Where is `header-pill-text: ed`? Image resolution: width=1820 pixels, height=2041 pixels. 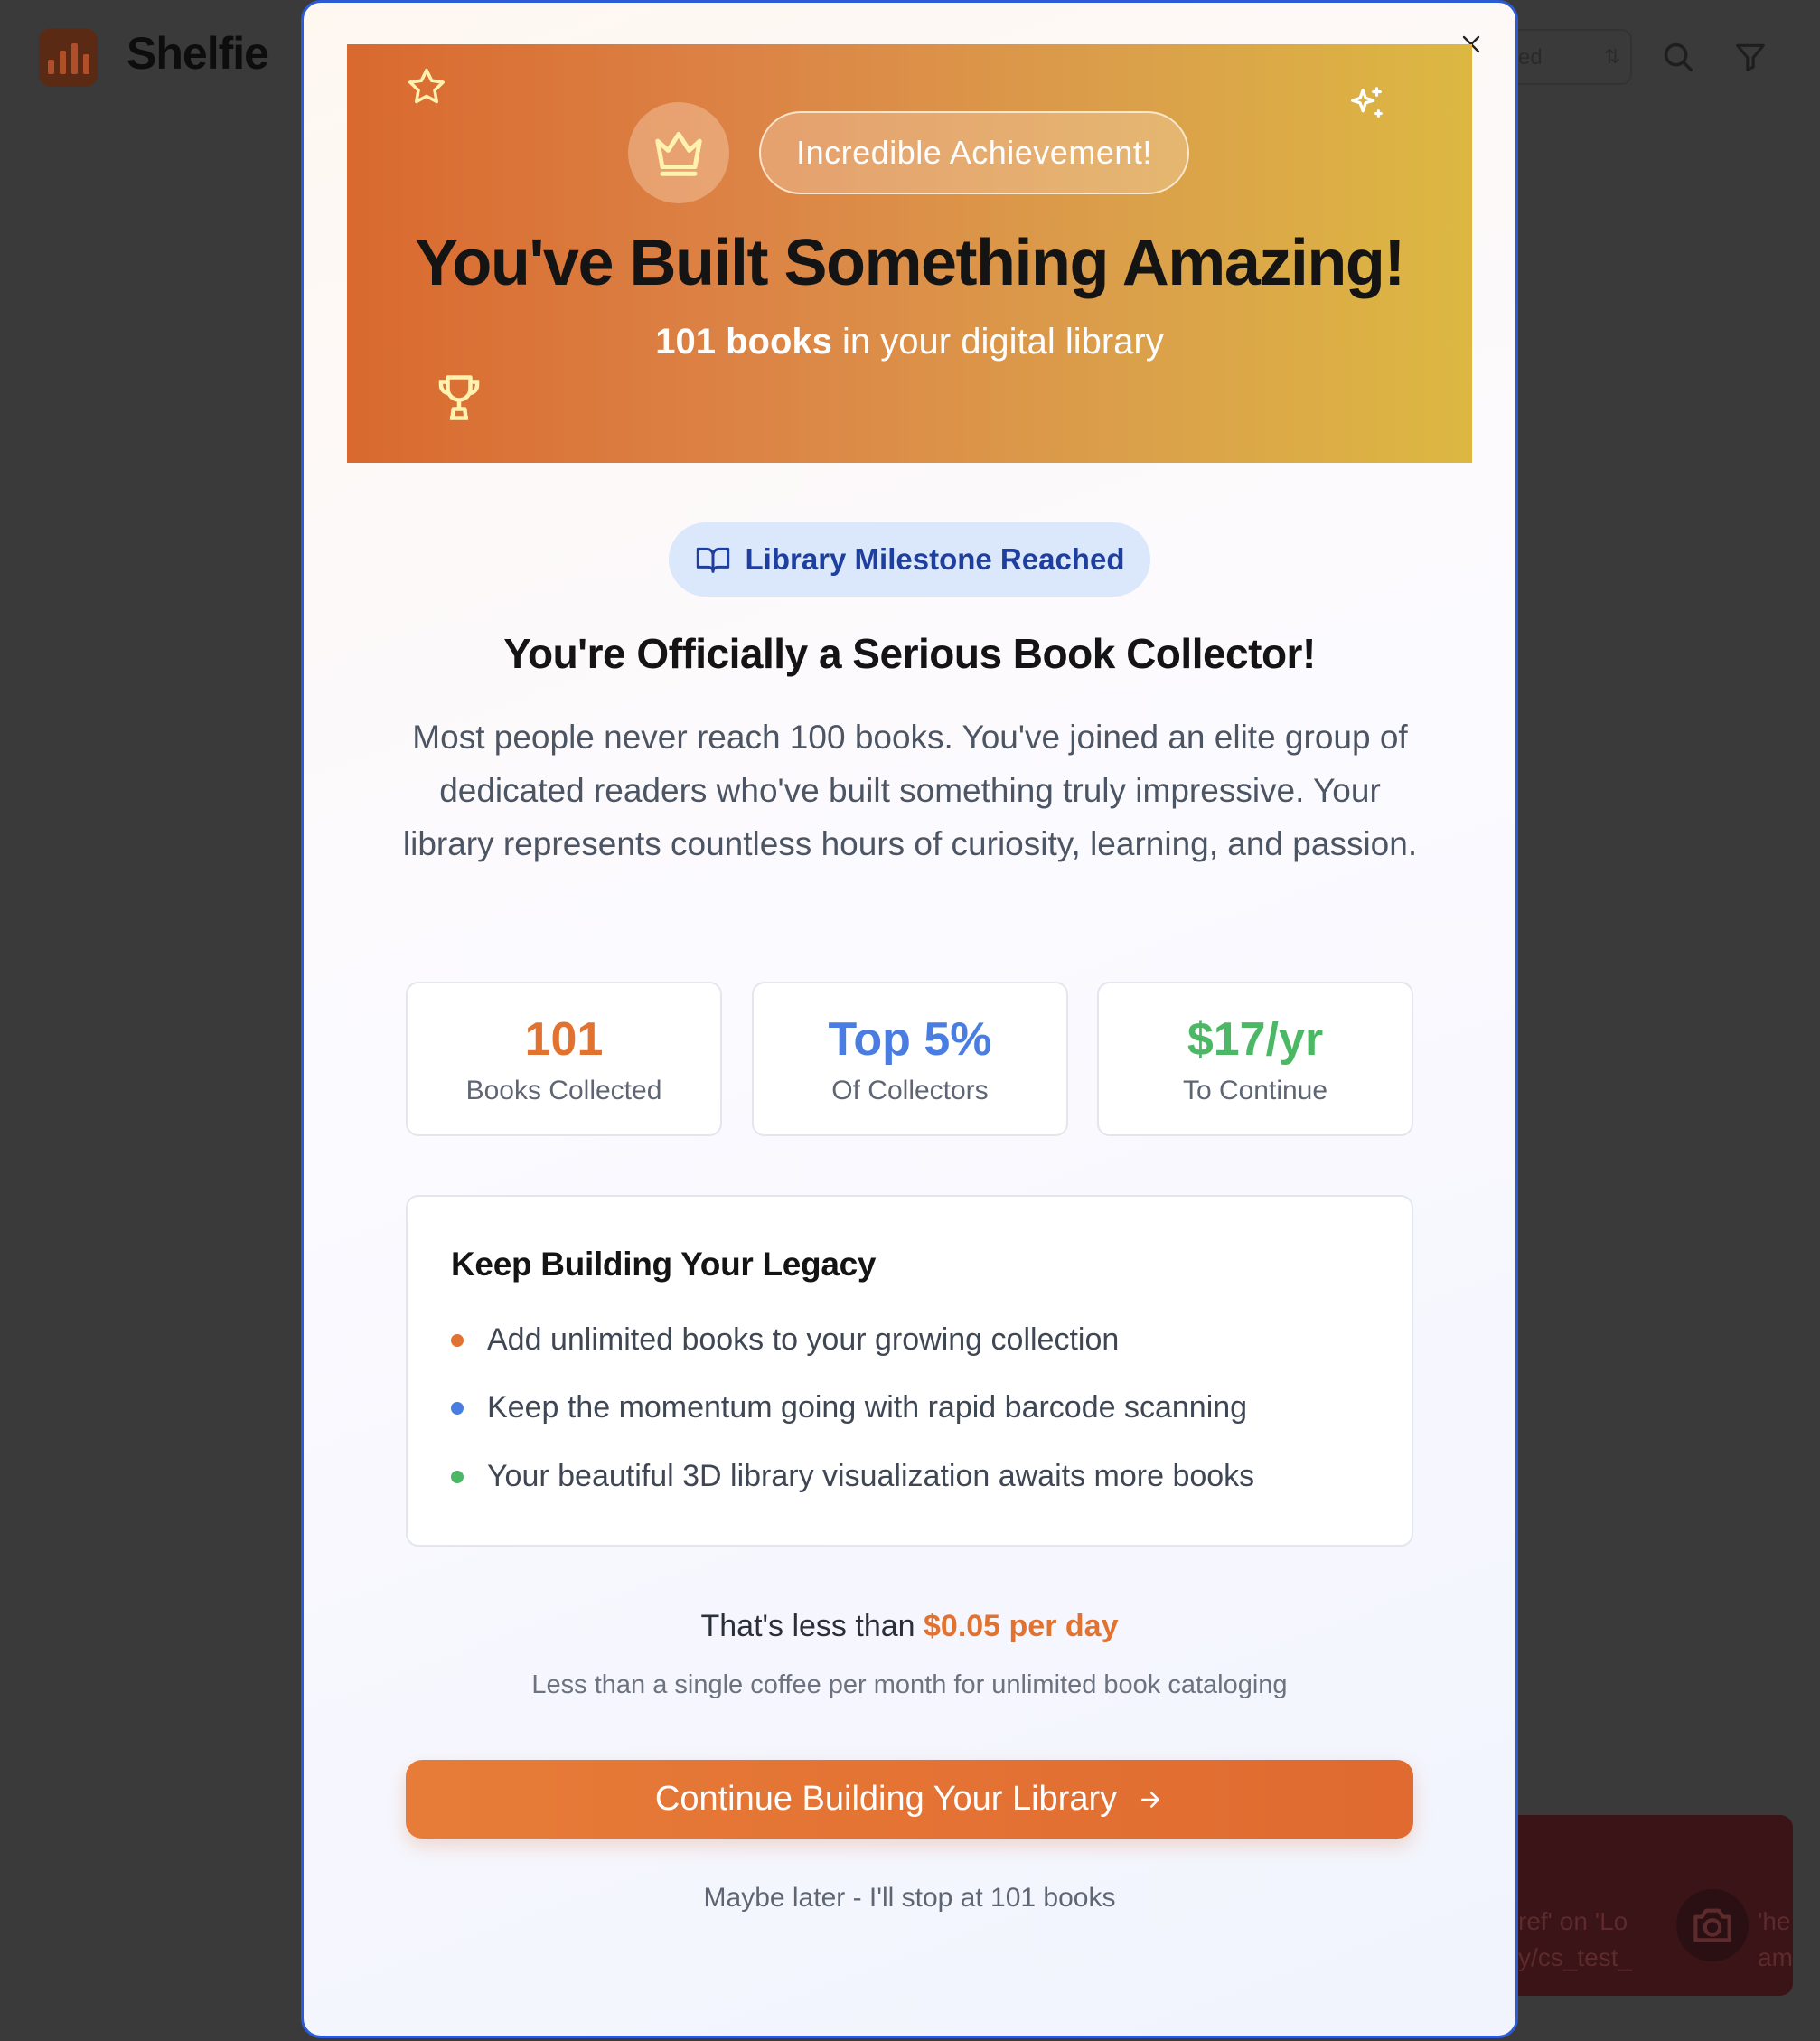
header-pill-text: ed is located at coordinates (1530, 57).